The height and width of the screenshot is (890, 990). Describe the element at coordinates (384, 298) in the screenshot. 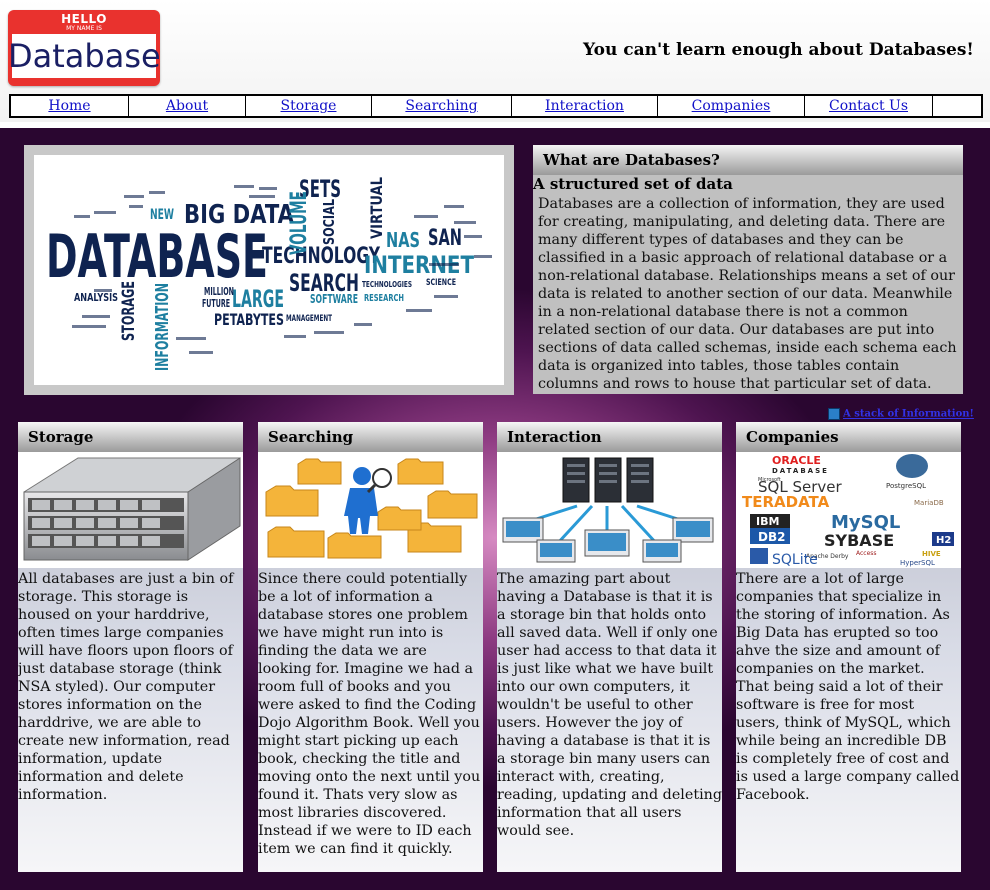

I see `wc-research: RESEARCH` at that location.